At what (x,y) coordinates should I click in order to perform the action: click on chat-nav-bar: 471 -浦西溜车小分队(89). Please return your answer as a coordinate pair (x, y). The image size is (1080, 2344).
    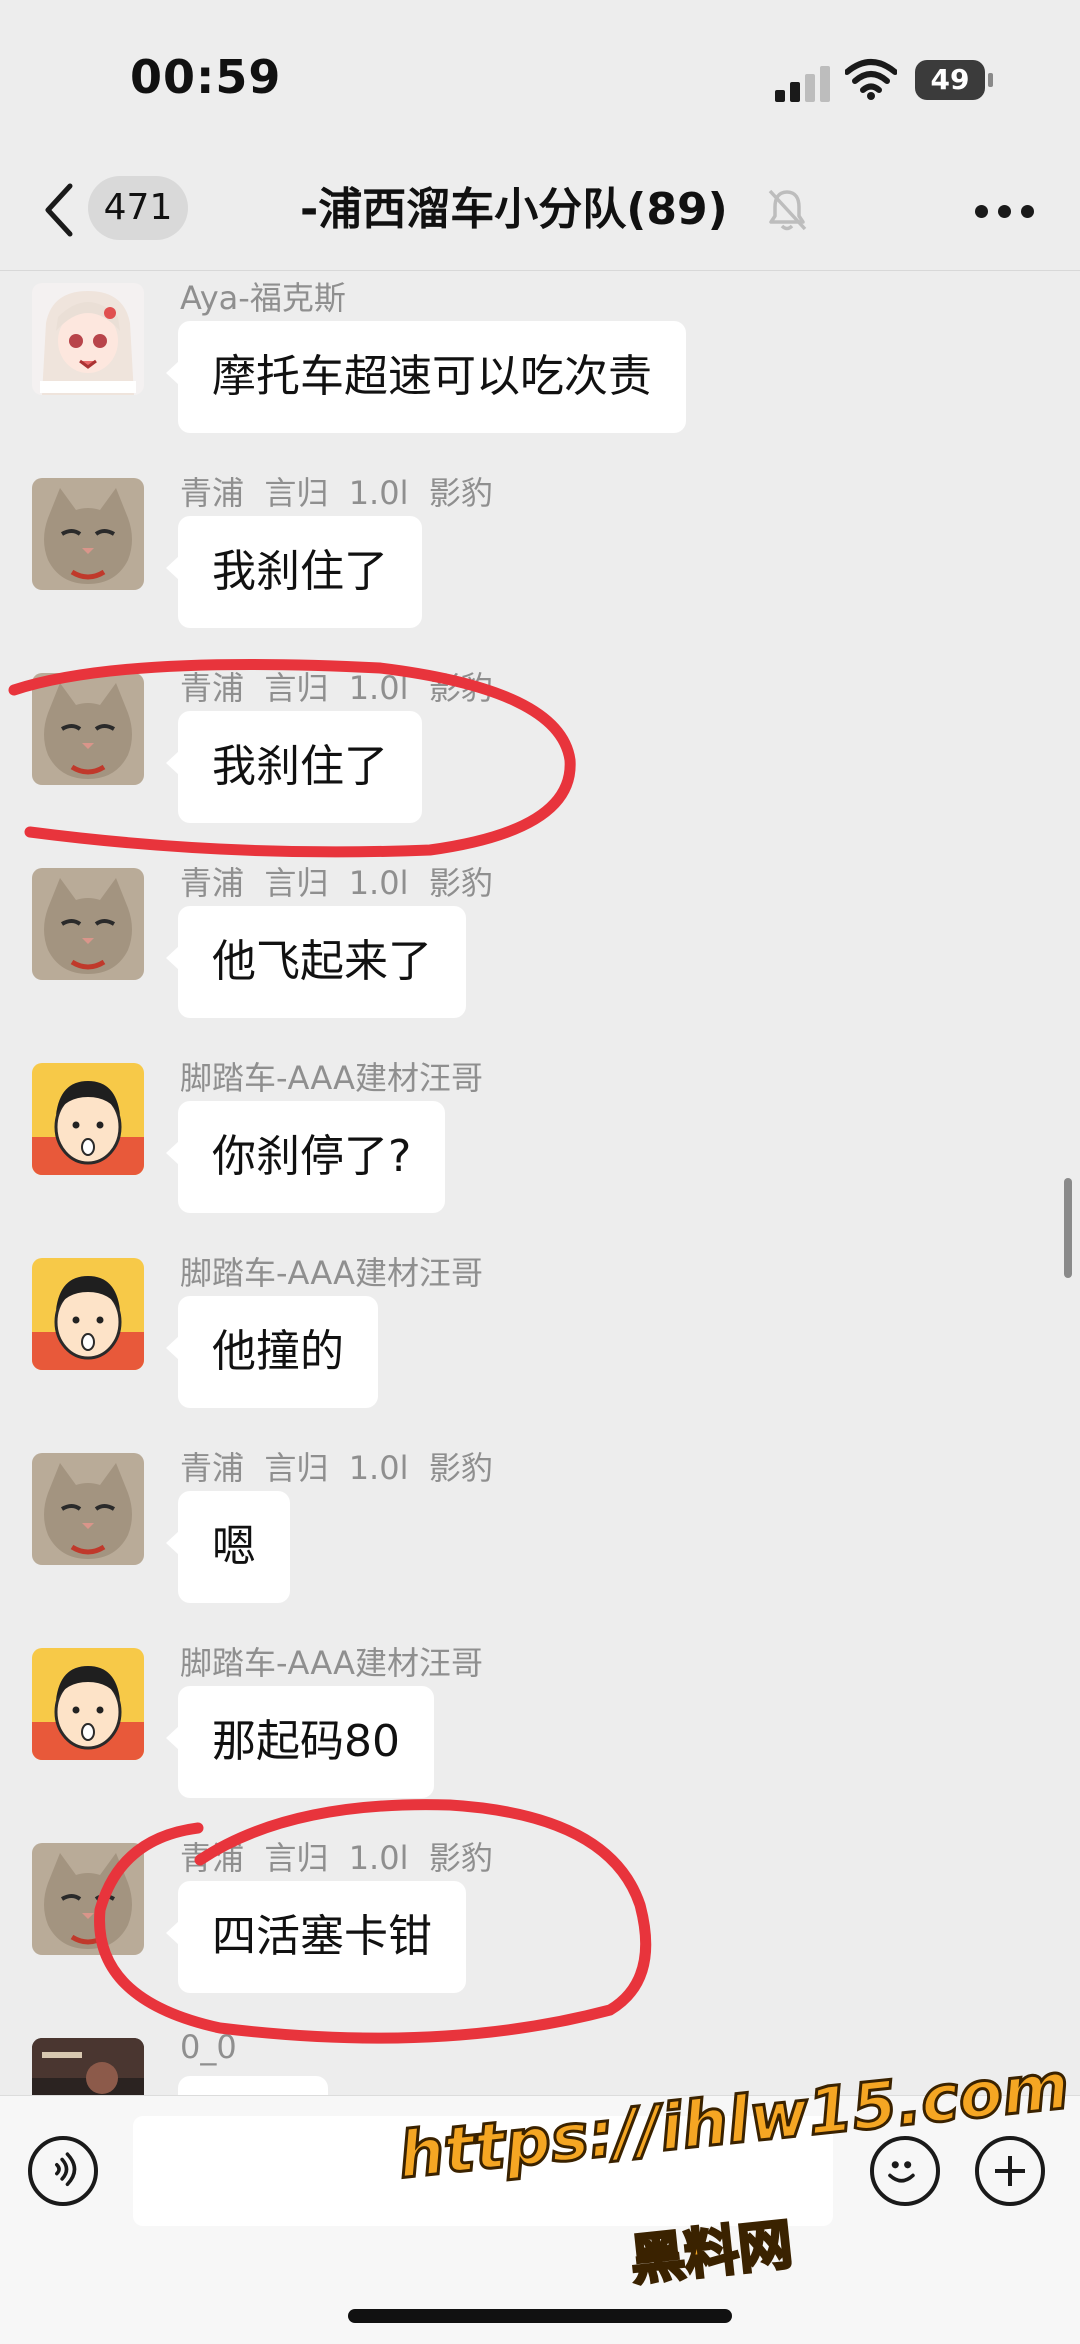
    Looking at the image, I should click on (540, 210).